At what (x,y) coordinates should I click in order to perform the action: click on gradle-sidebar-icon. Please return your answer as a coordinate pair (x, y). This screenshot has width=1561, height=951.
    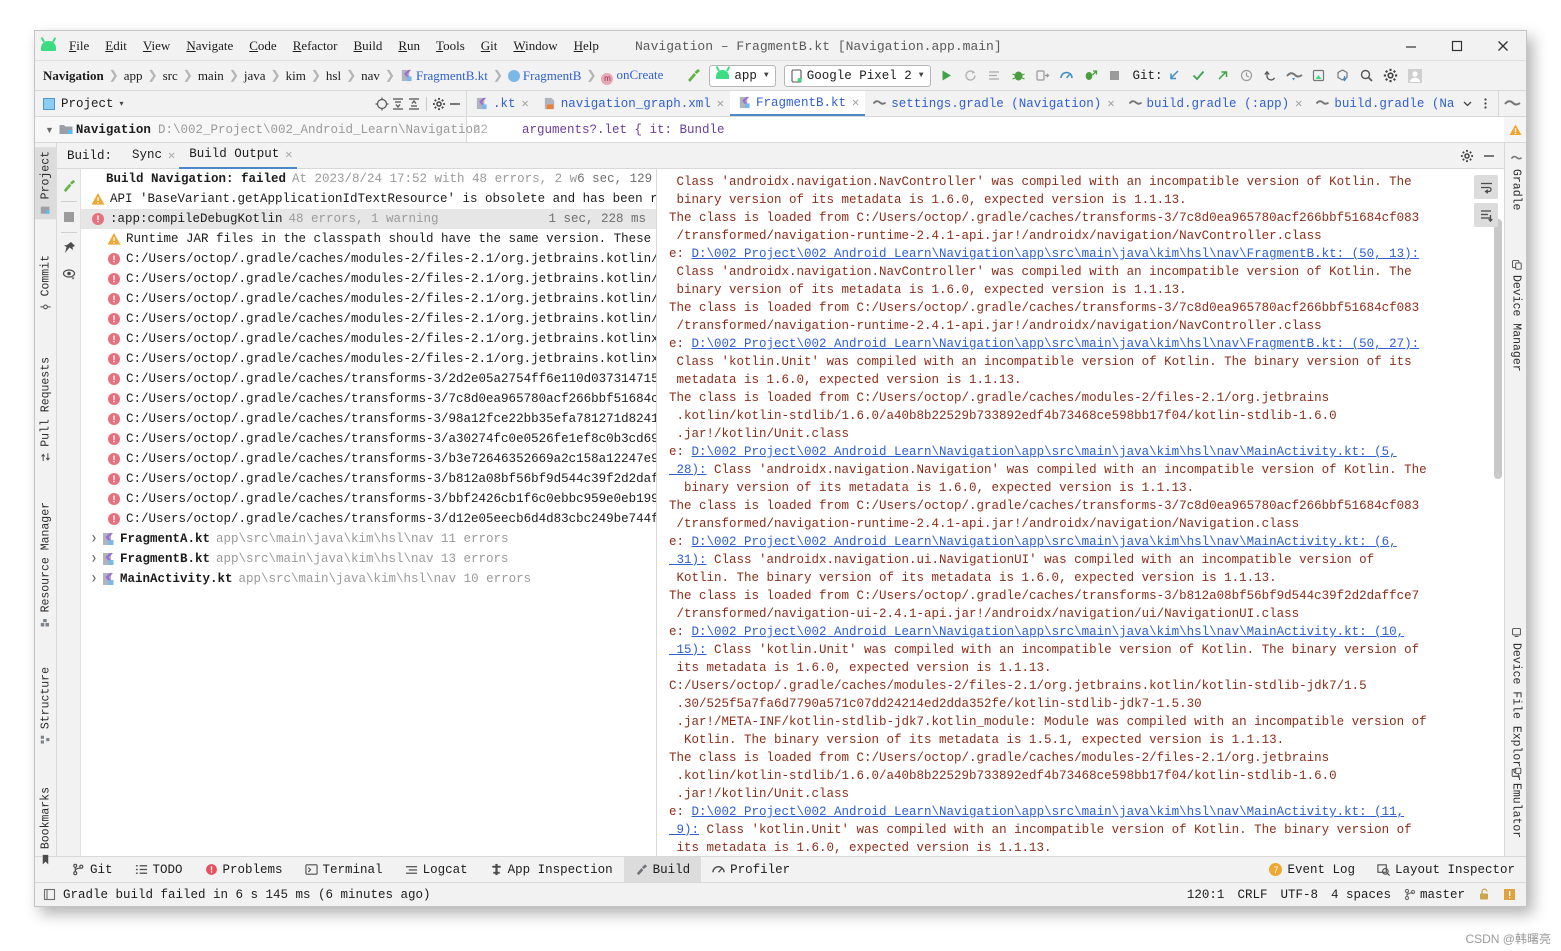
    Looking at the image, I should click on (1512, 103).